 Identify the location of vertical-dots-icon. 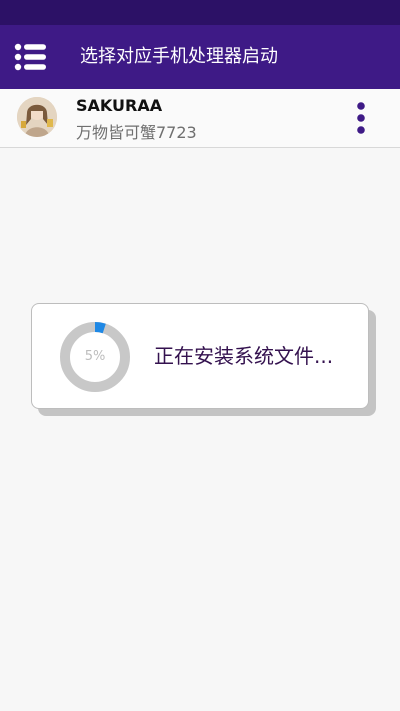
(361, 118).